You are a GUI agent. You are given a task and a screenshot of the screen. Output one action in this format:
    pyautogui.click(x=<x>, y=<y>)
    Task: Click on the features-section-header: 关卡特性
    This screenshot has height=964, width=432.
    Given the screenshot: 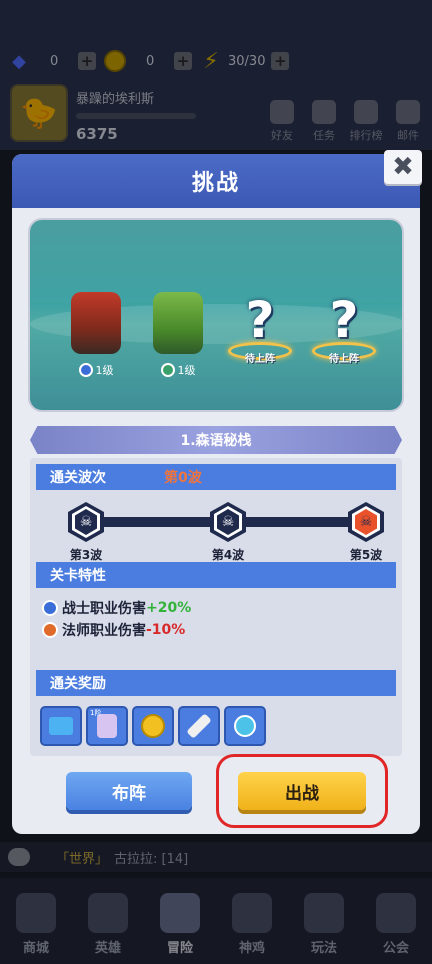 What is the action you would take?
    pyautogui.click(x=216, y=575)
    